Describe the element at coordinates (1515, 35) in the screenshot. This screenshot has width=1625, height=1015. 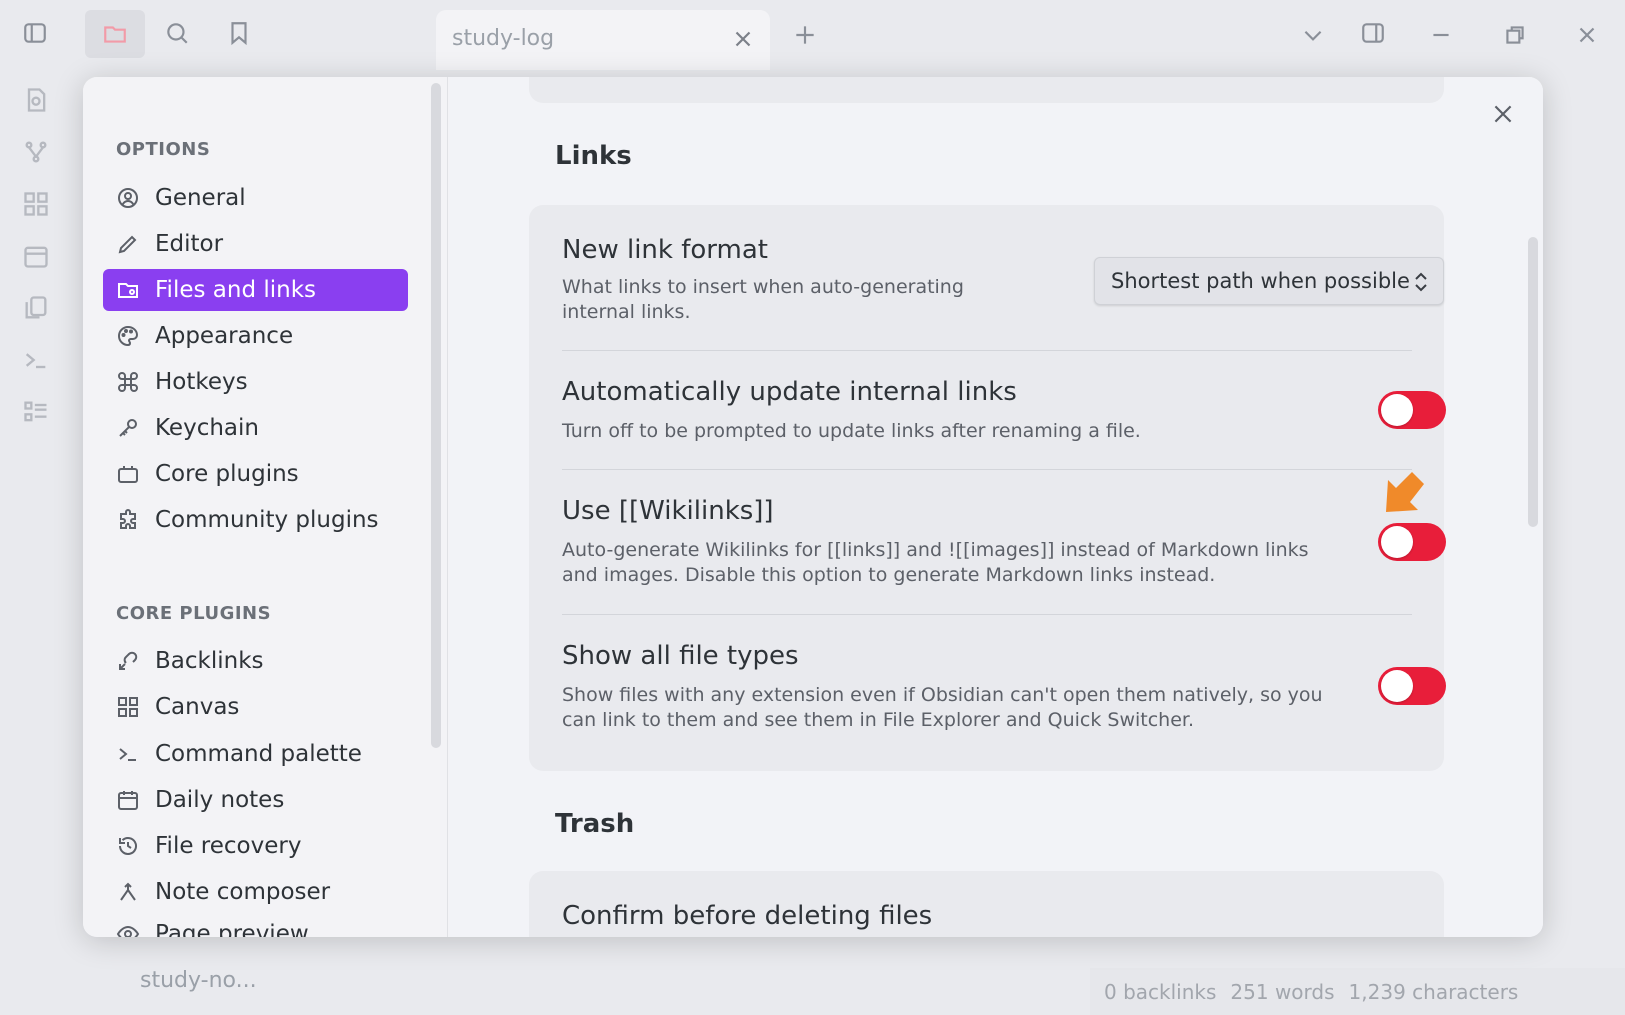
I see `restore-icon` at that location.